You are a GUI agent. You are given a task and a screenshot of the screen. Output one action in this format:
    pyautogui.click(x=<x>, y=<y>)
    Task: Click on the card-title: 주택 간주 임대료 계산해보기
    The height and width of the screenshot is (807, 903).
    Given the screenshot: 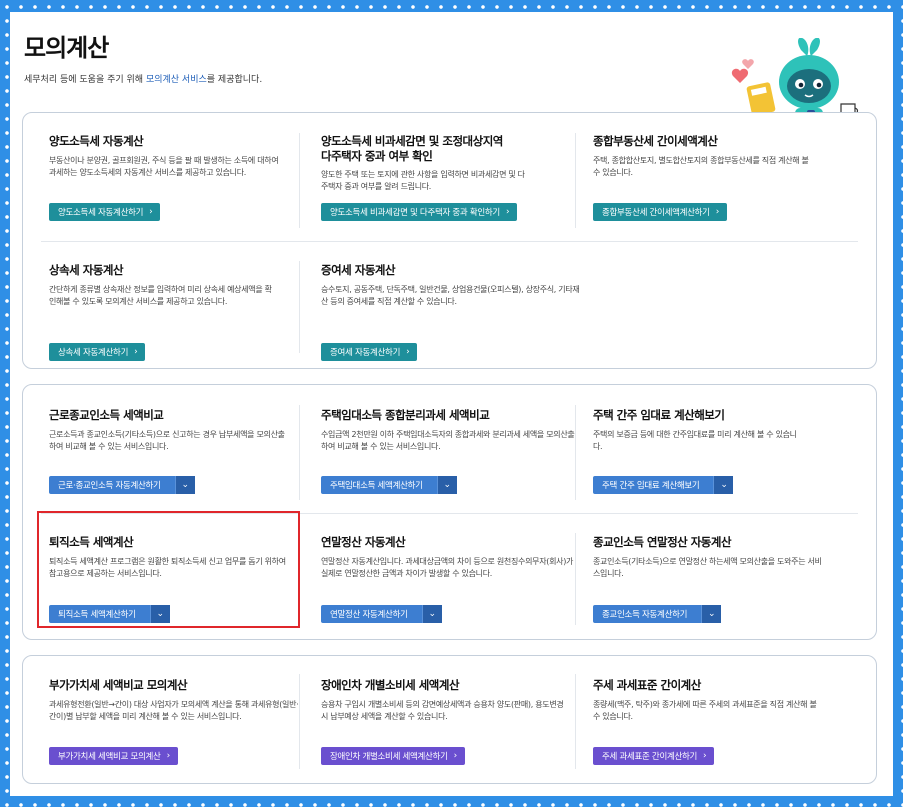 What is the action you would take?
    pyautogui.click(x=659, y=415)
    